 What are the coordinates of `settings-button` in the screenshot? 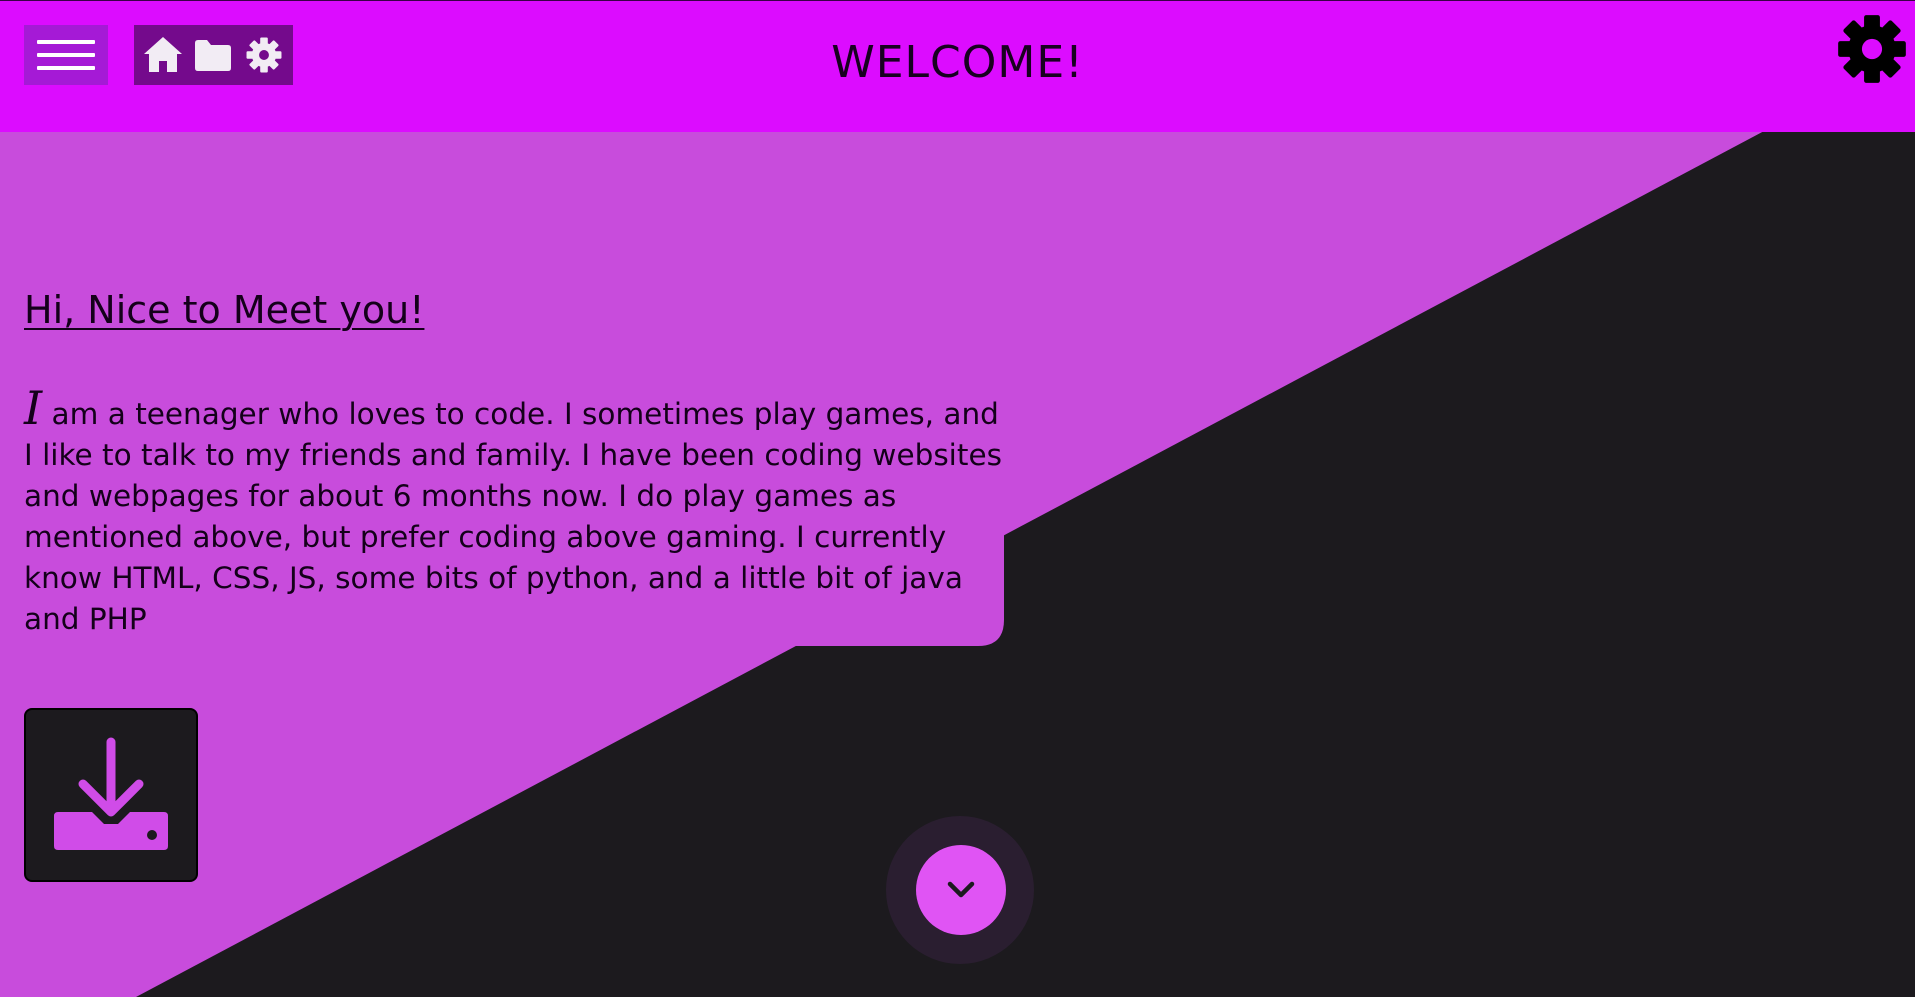 It's located at (1872, 49).